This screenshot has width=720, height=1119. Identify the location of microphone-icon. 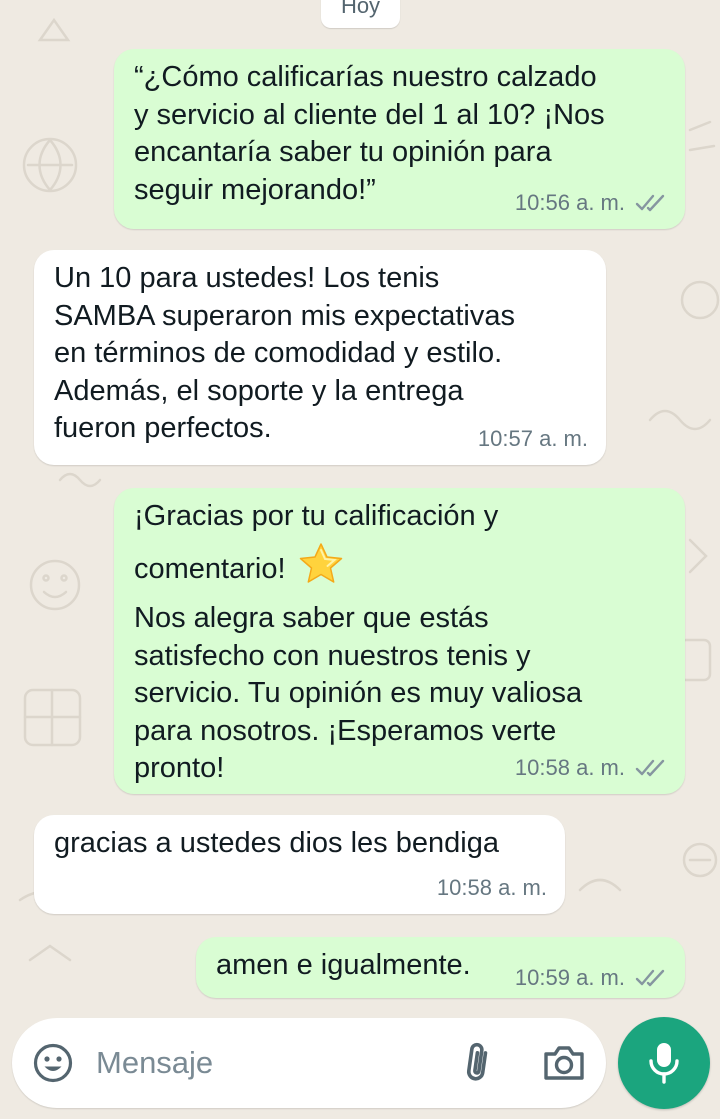
(664, 1063).